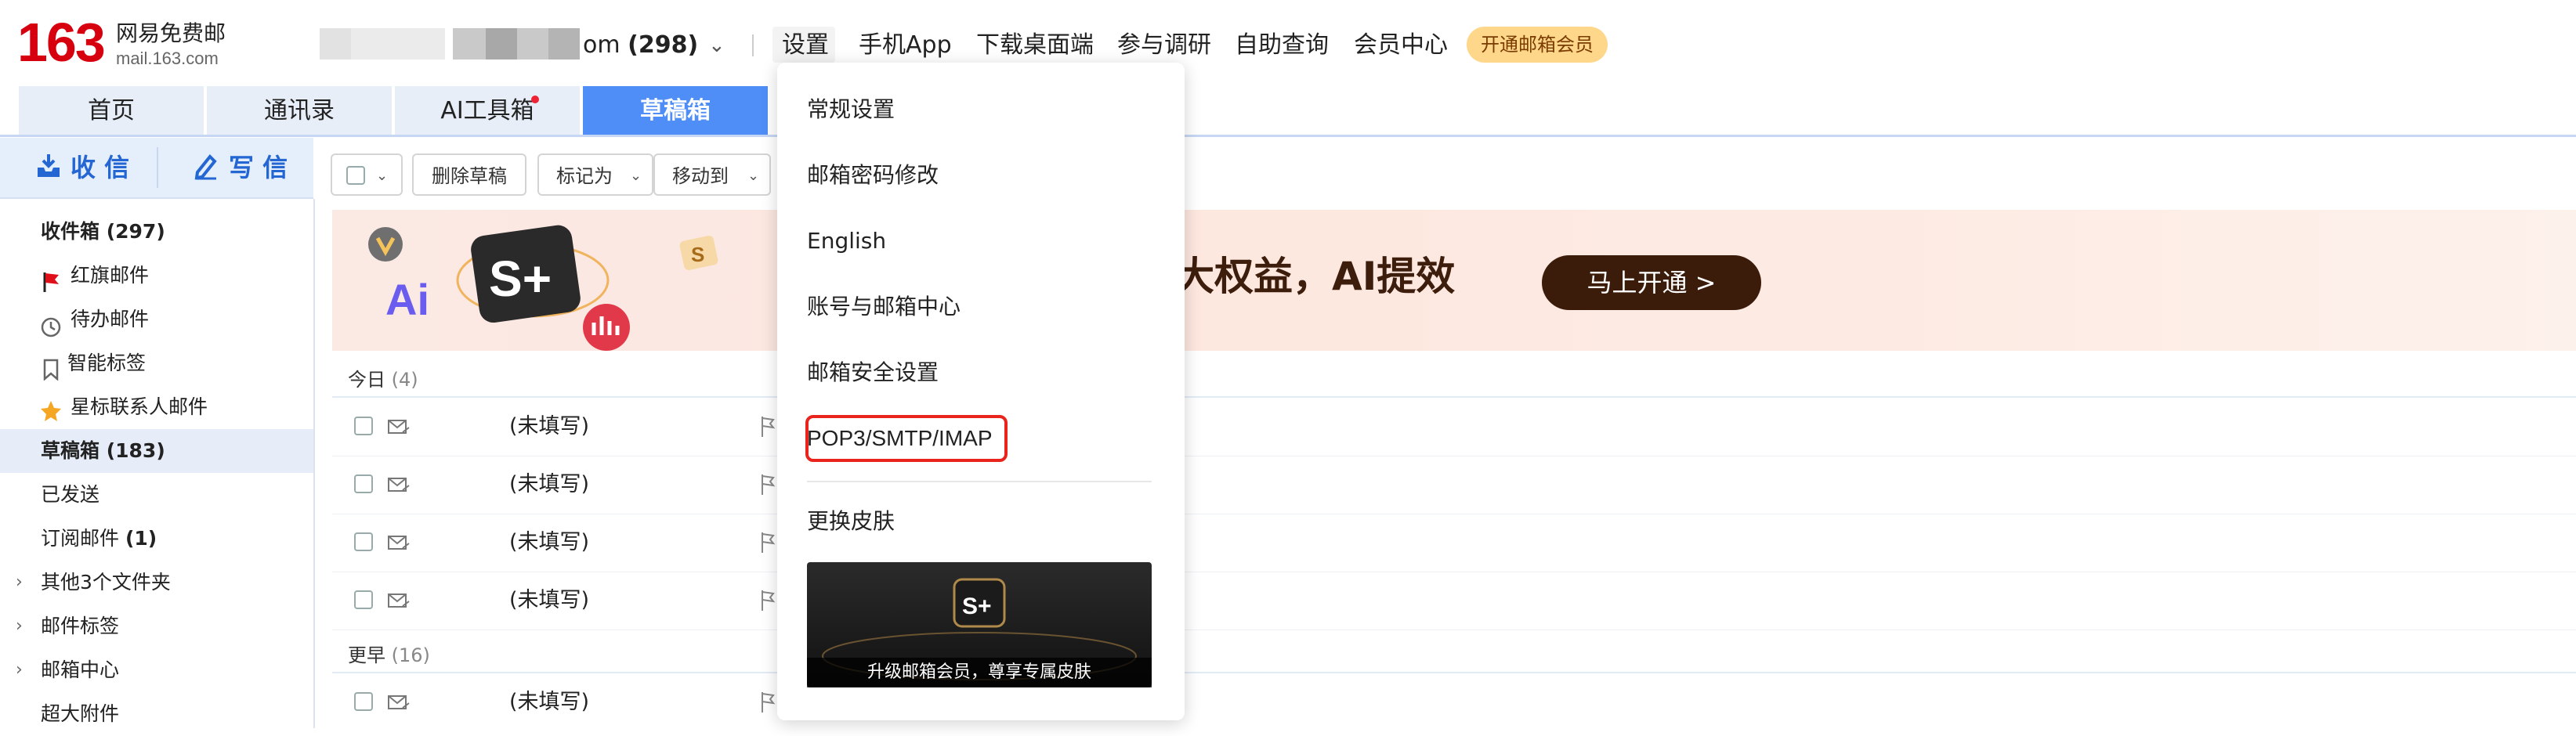 The width and height of the screenshot is (2576, 736). Describe the element at coordinates (158, 168) in the screenshot. I see `compose-divider` at that location.